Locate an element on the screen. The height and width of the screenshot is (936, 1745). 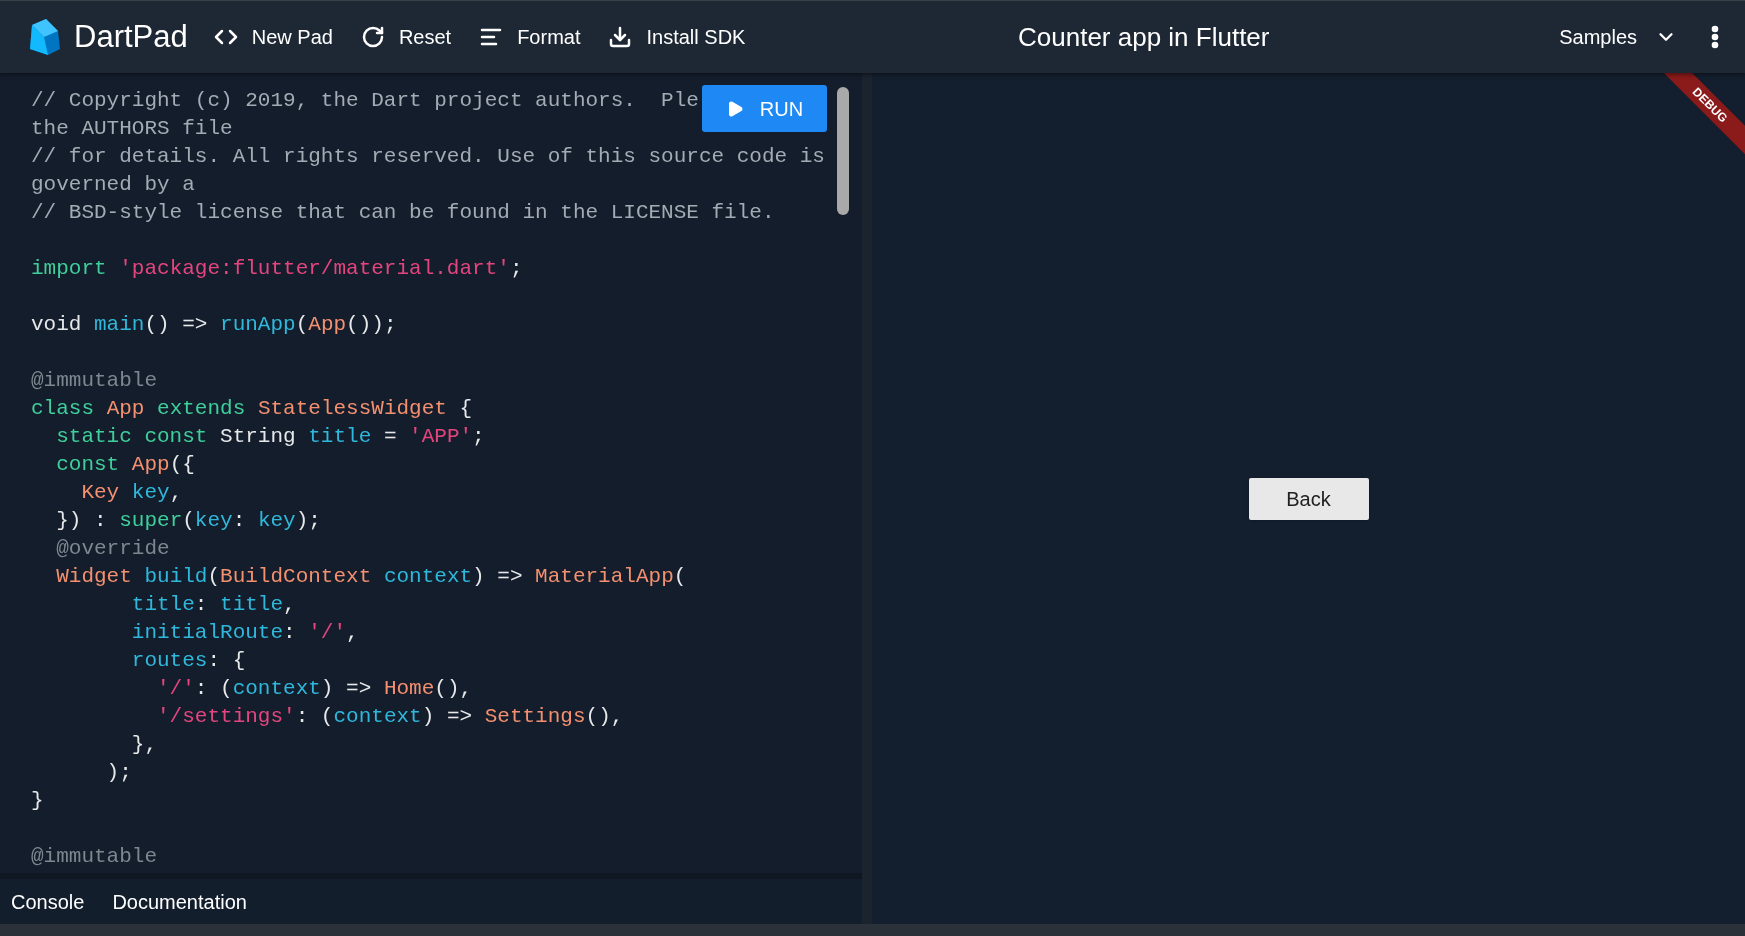
toolbar-button: Reset is located at coordinates (406, 37).